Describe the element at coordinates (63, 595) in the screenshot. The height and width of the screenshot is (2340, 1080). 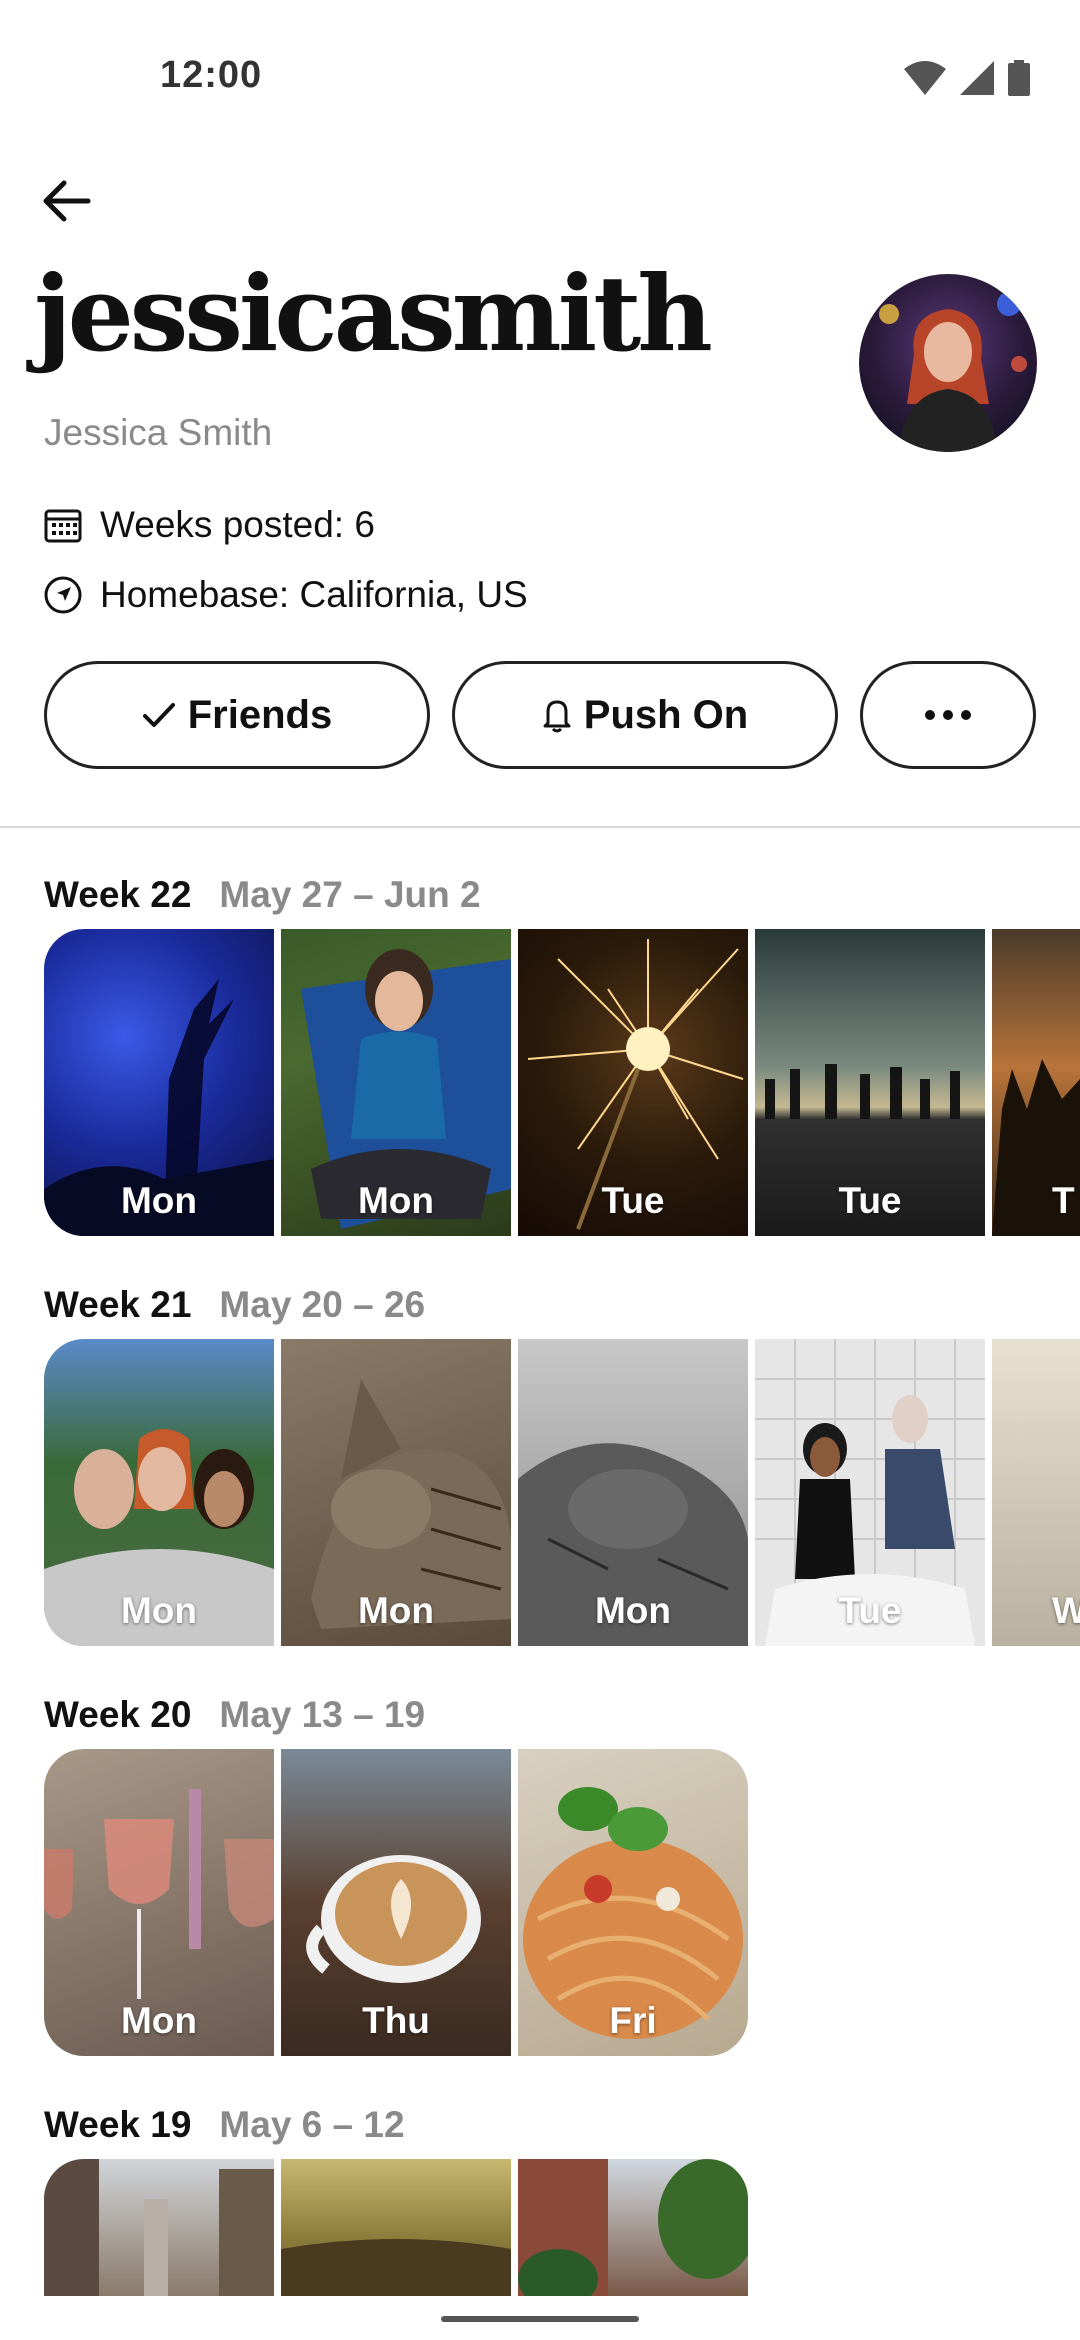
I see `navigation-icon` at that location.